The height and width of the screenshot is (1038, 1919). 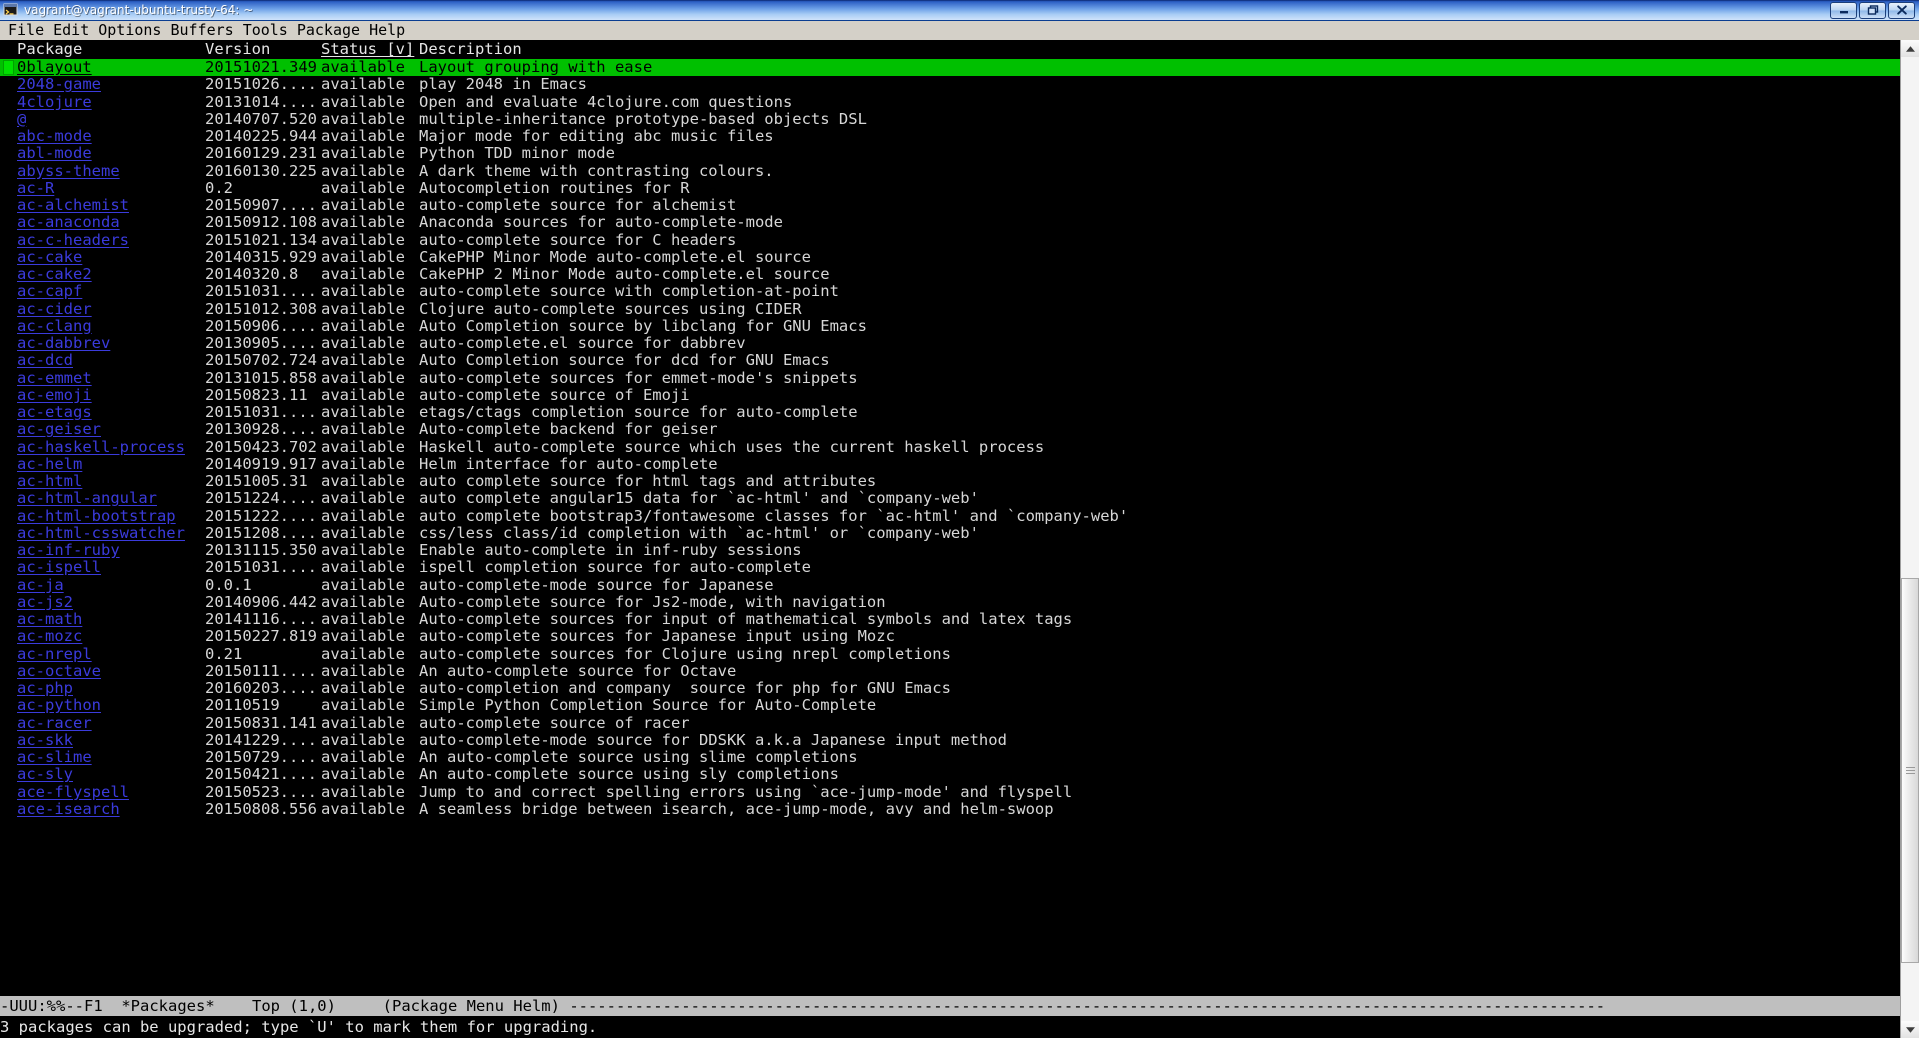 What do you see at coordinates (111, 395) in the screenshot?
I see `package-link: ac-emoji` at bounding box center [111, 395].